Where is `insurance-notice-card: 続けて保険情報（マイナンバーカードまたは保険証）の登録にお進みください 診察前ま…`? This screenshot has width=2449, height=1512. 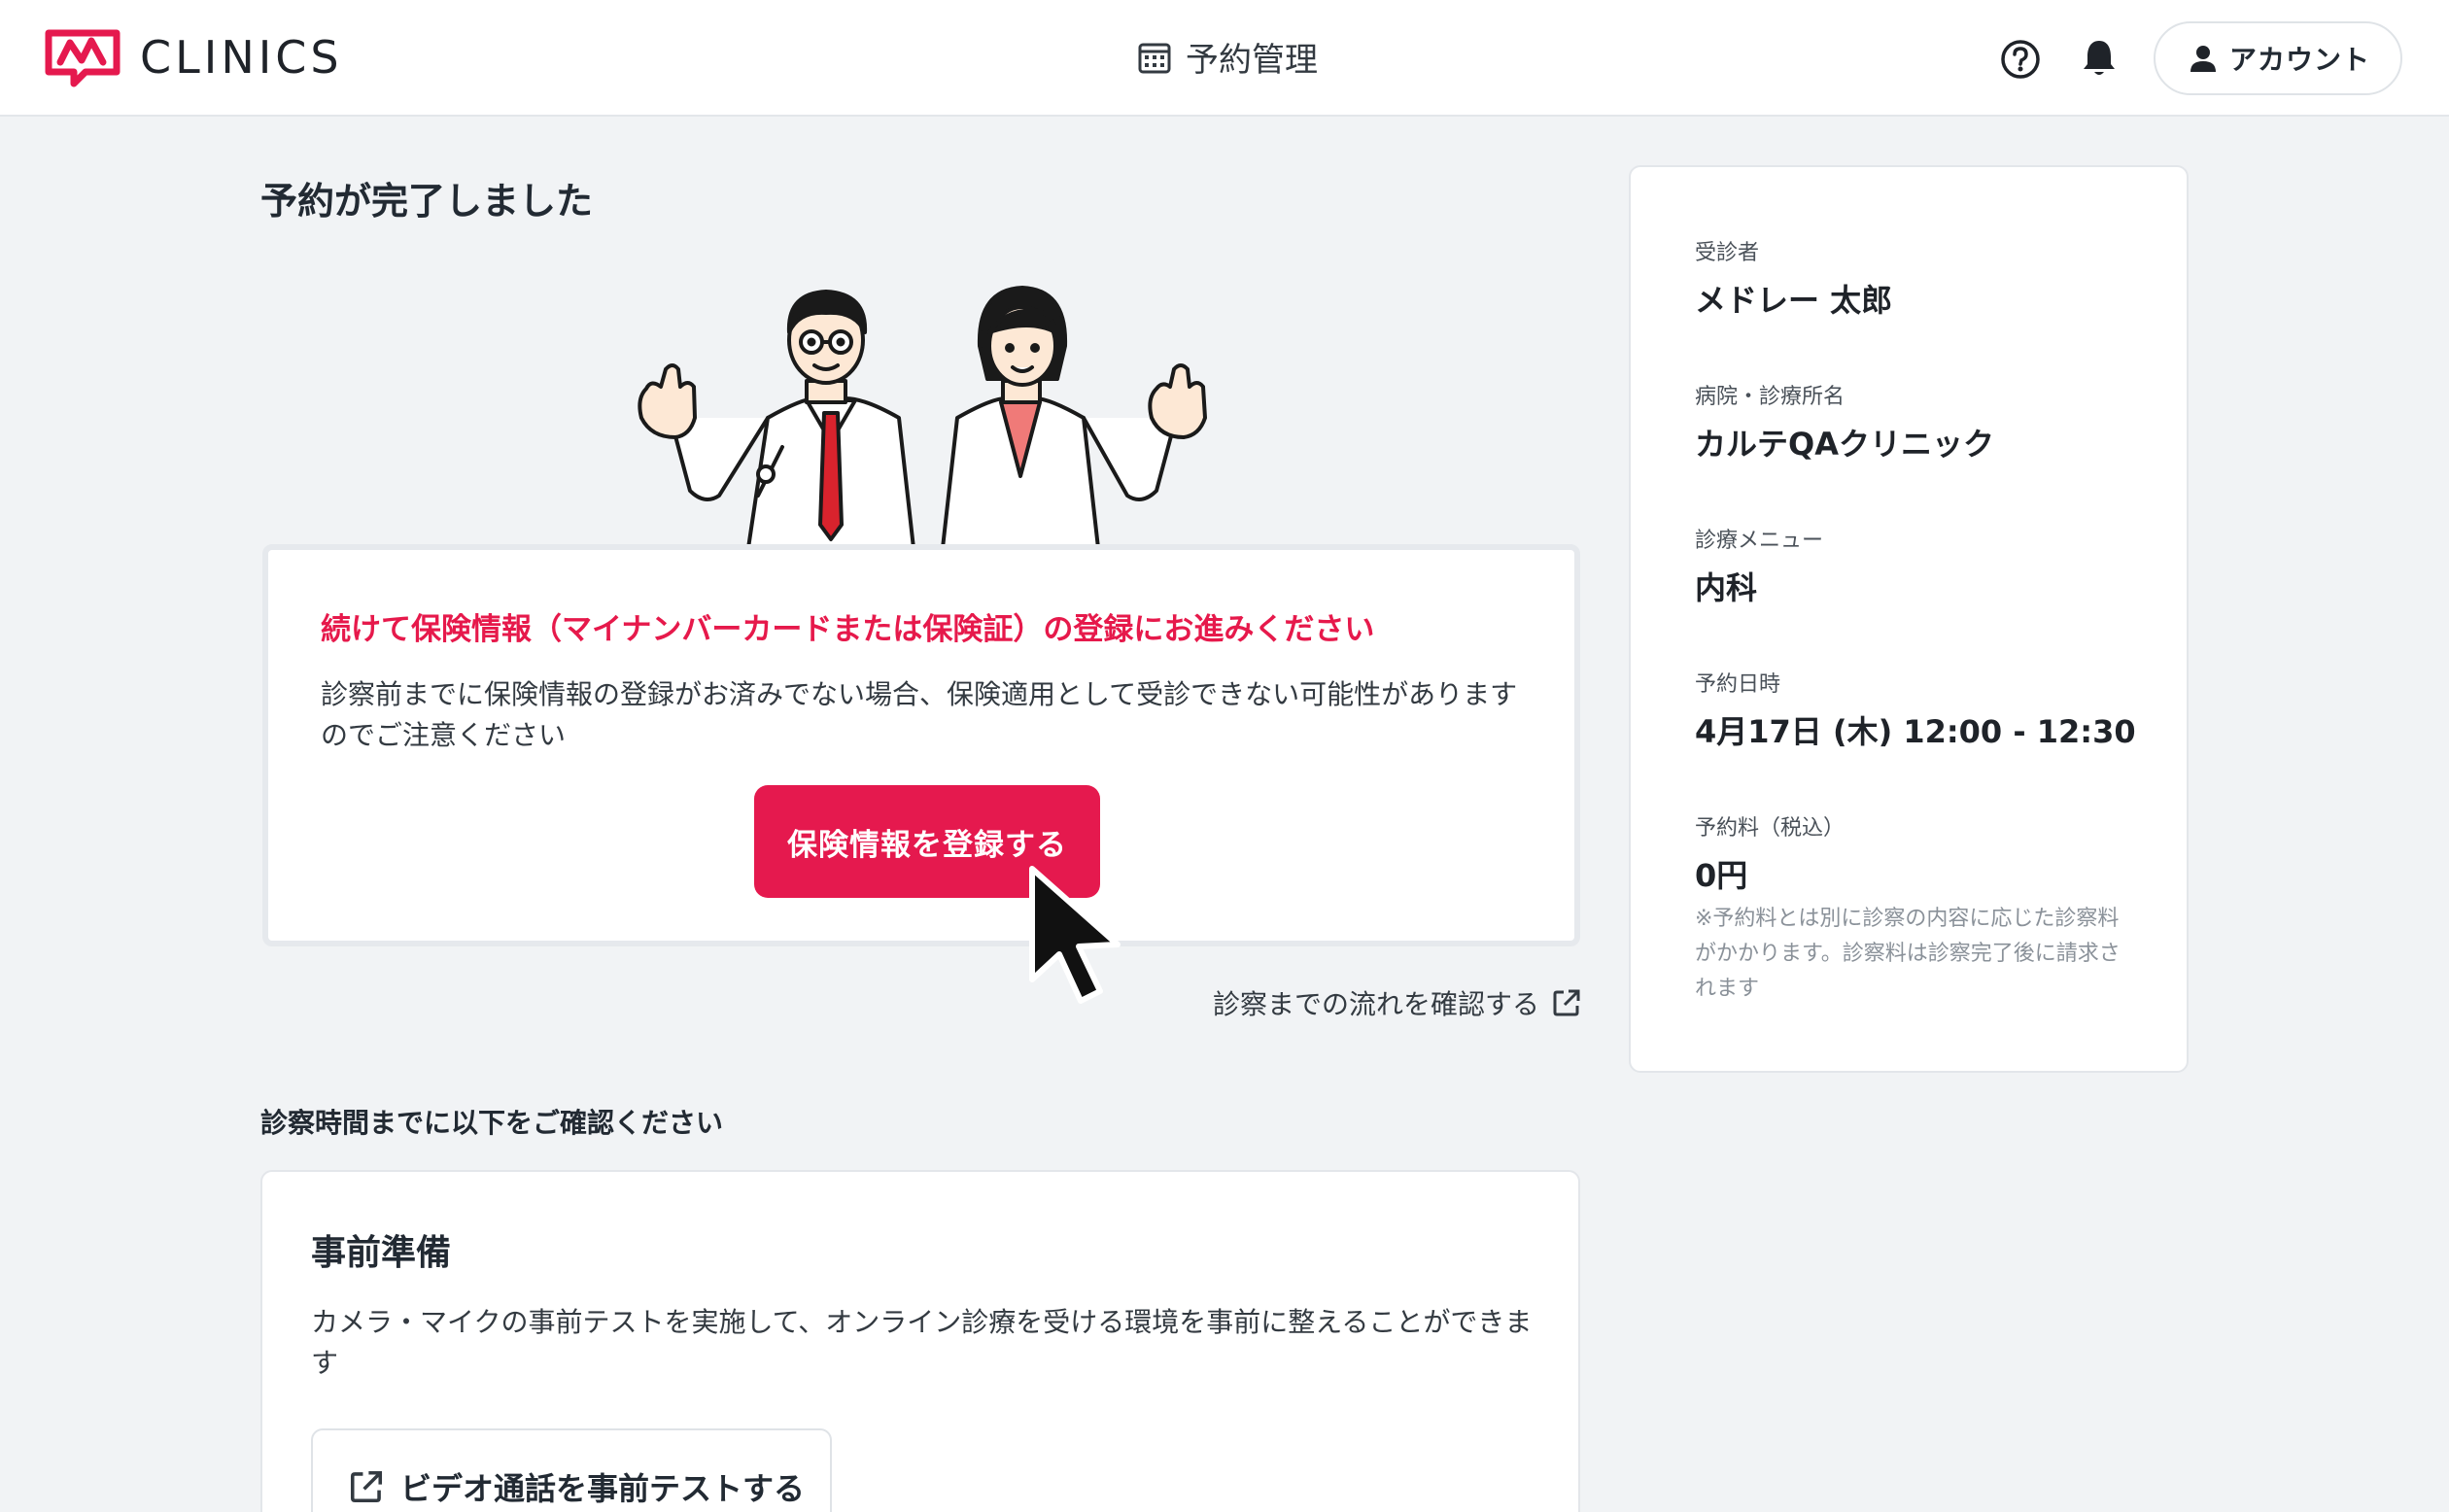
insurance-notice-card: 続けて保険情報（マイナンバーカードまたは保険証）の登録にお進みください 診察前ま… is located at coordinates (921, 745).